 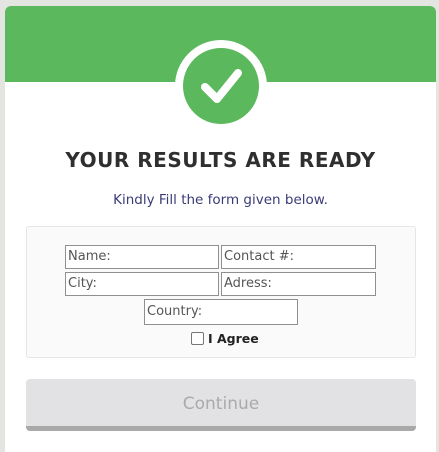 What do you see at coordinates (220, 160) in the screenshot?
I see `modal-title: YOUR RESULTS ARE READY` at bounding box center [220, 160].